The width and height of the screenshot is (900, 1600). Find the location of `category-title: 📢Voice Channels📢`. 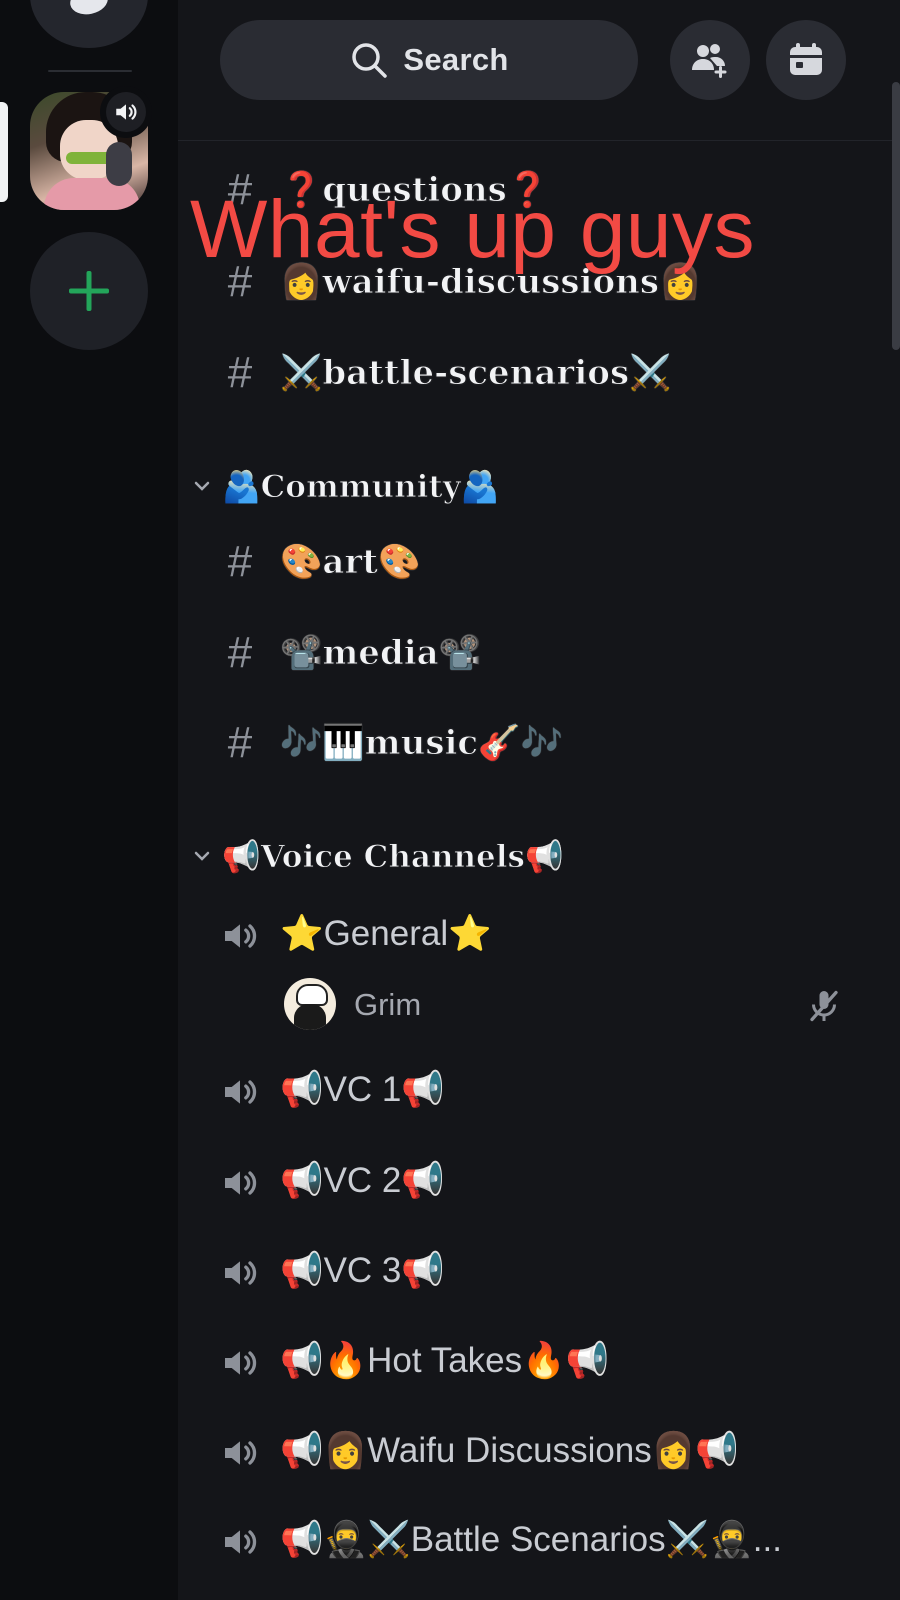

category-title: 📢Voice Channels📢 is located at coordinates (393, 856).